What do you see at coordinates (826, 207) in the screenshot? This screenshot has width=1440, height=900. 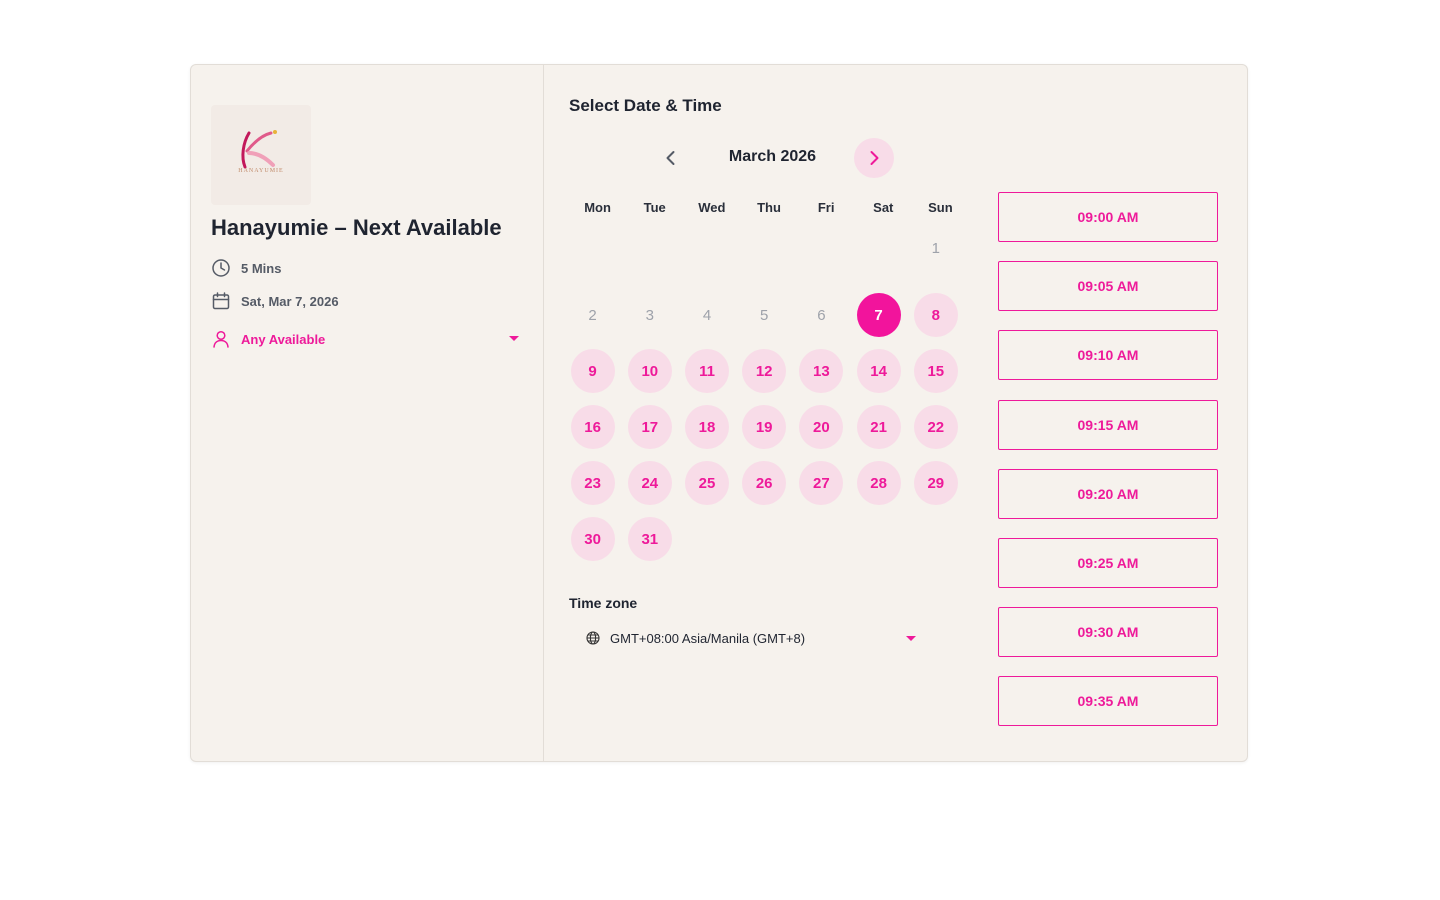 I see `weekday-label: Fri` at bounding box center [826, 207].